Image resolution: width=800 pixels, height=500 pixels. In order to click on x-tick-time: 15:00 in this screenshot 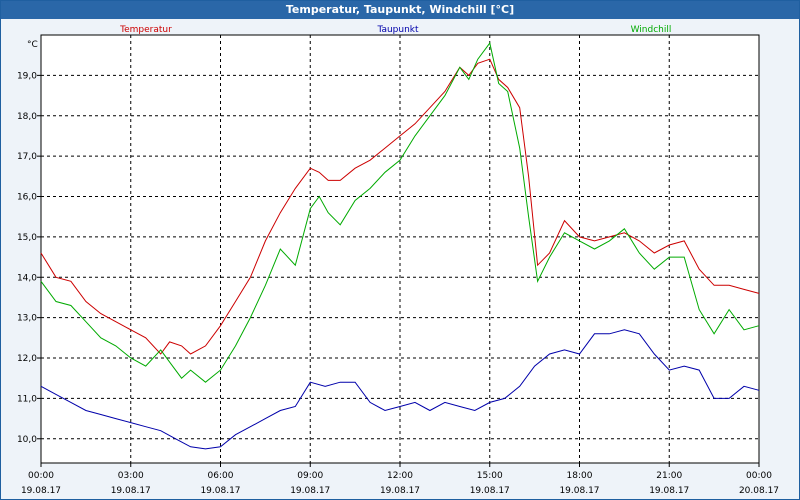, I will do `click(490, 476)`.